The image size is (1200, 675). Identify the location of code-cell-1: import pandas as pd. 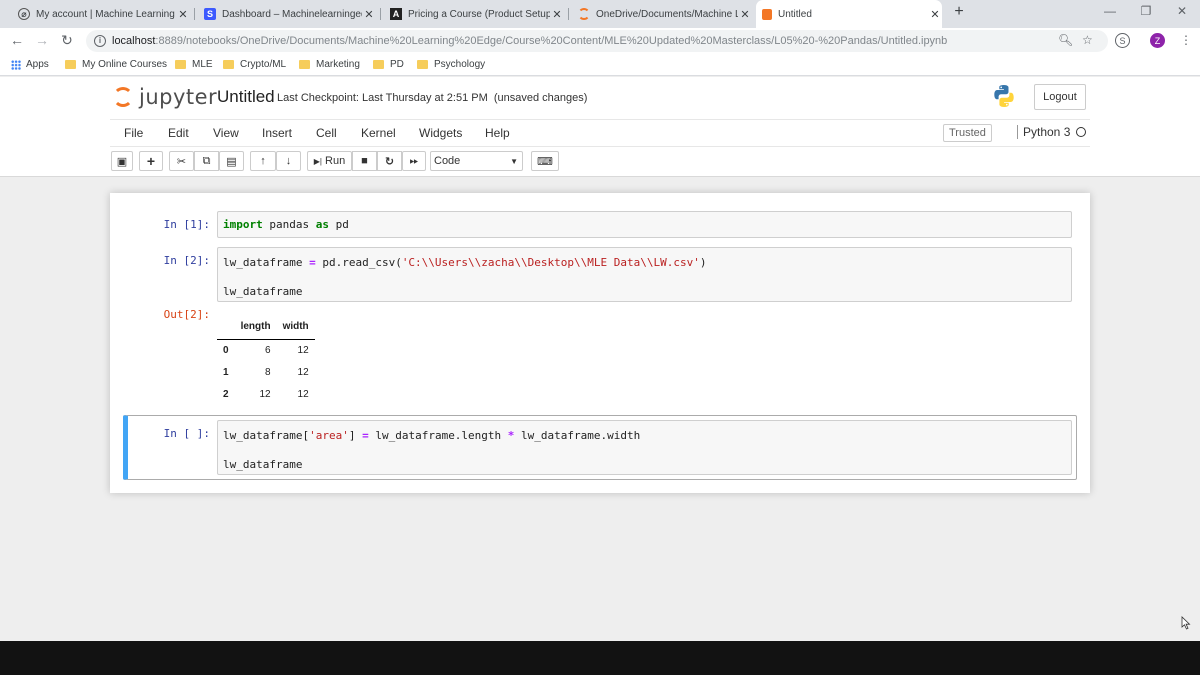
(644, 224).